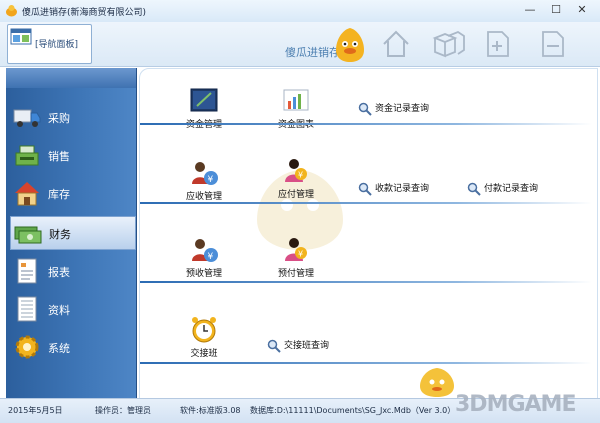 This screenshot has width=600, height=423. Describe the element at coordinates (84, 13) in the screenshot. I see `window-title: 傻瓜进销存(新海商贸有限公司)` at that location.